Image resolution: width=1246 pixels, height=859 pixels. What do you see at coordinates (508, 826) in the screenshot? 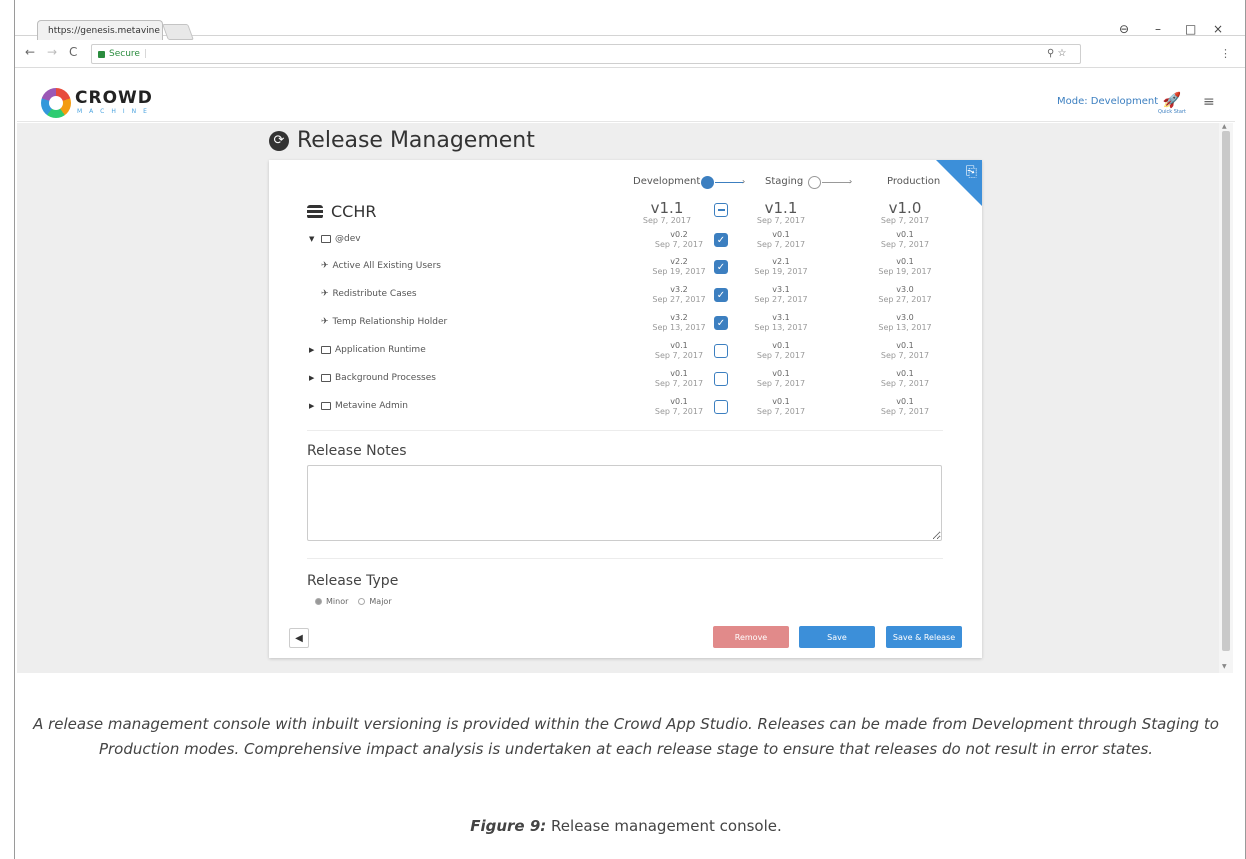
I see `figure-label: Figure 9:` at bounding box center [508, 826].